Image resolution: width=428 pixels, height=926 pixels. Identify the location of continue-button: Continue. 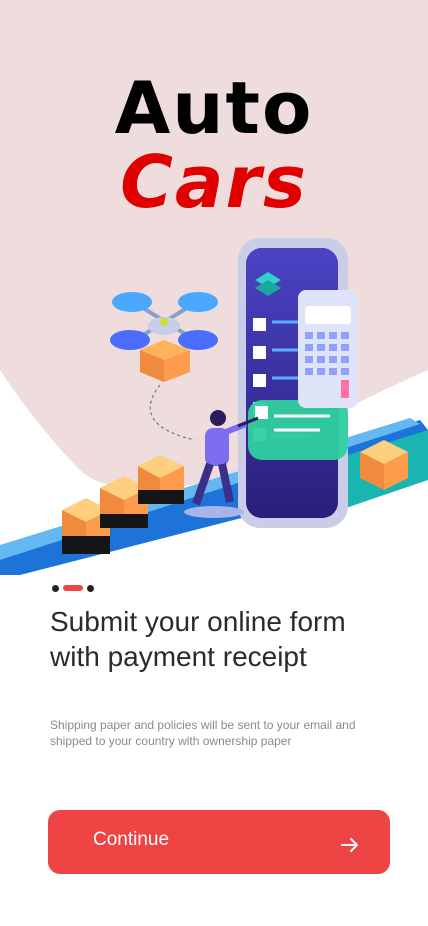
(219, 842).